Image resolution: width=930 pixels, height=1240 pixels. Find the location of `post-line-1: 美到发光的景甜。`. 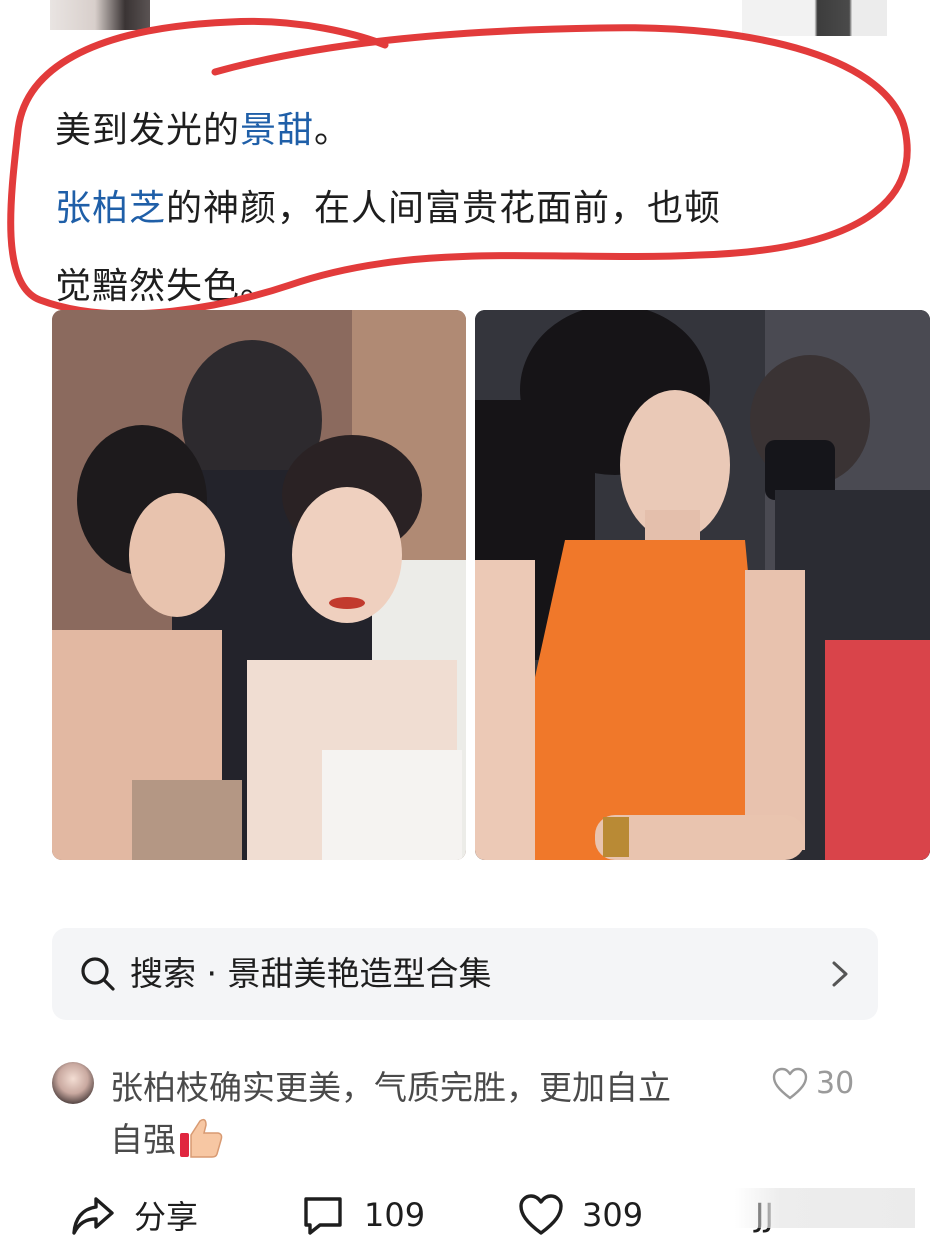

post-line-1: 美到发光的景甜。 is located at coordinates (465, 131).